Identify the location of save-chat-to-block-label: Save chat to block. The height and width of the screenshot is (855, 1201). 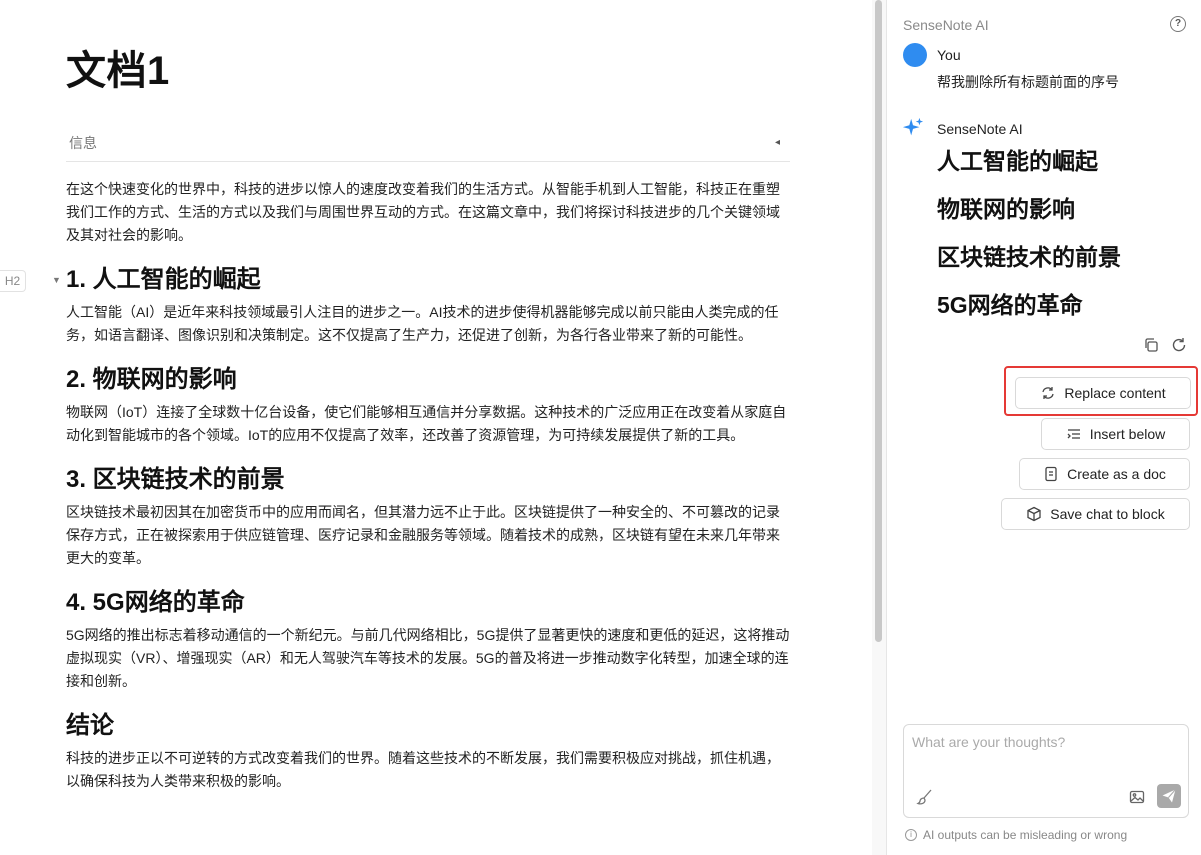
(1107, 514).